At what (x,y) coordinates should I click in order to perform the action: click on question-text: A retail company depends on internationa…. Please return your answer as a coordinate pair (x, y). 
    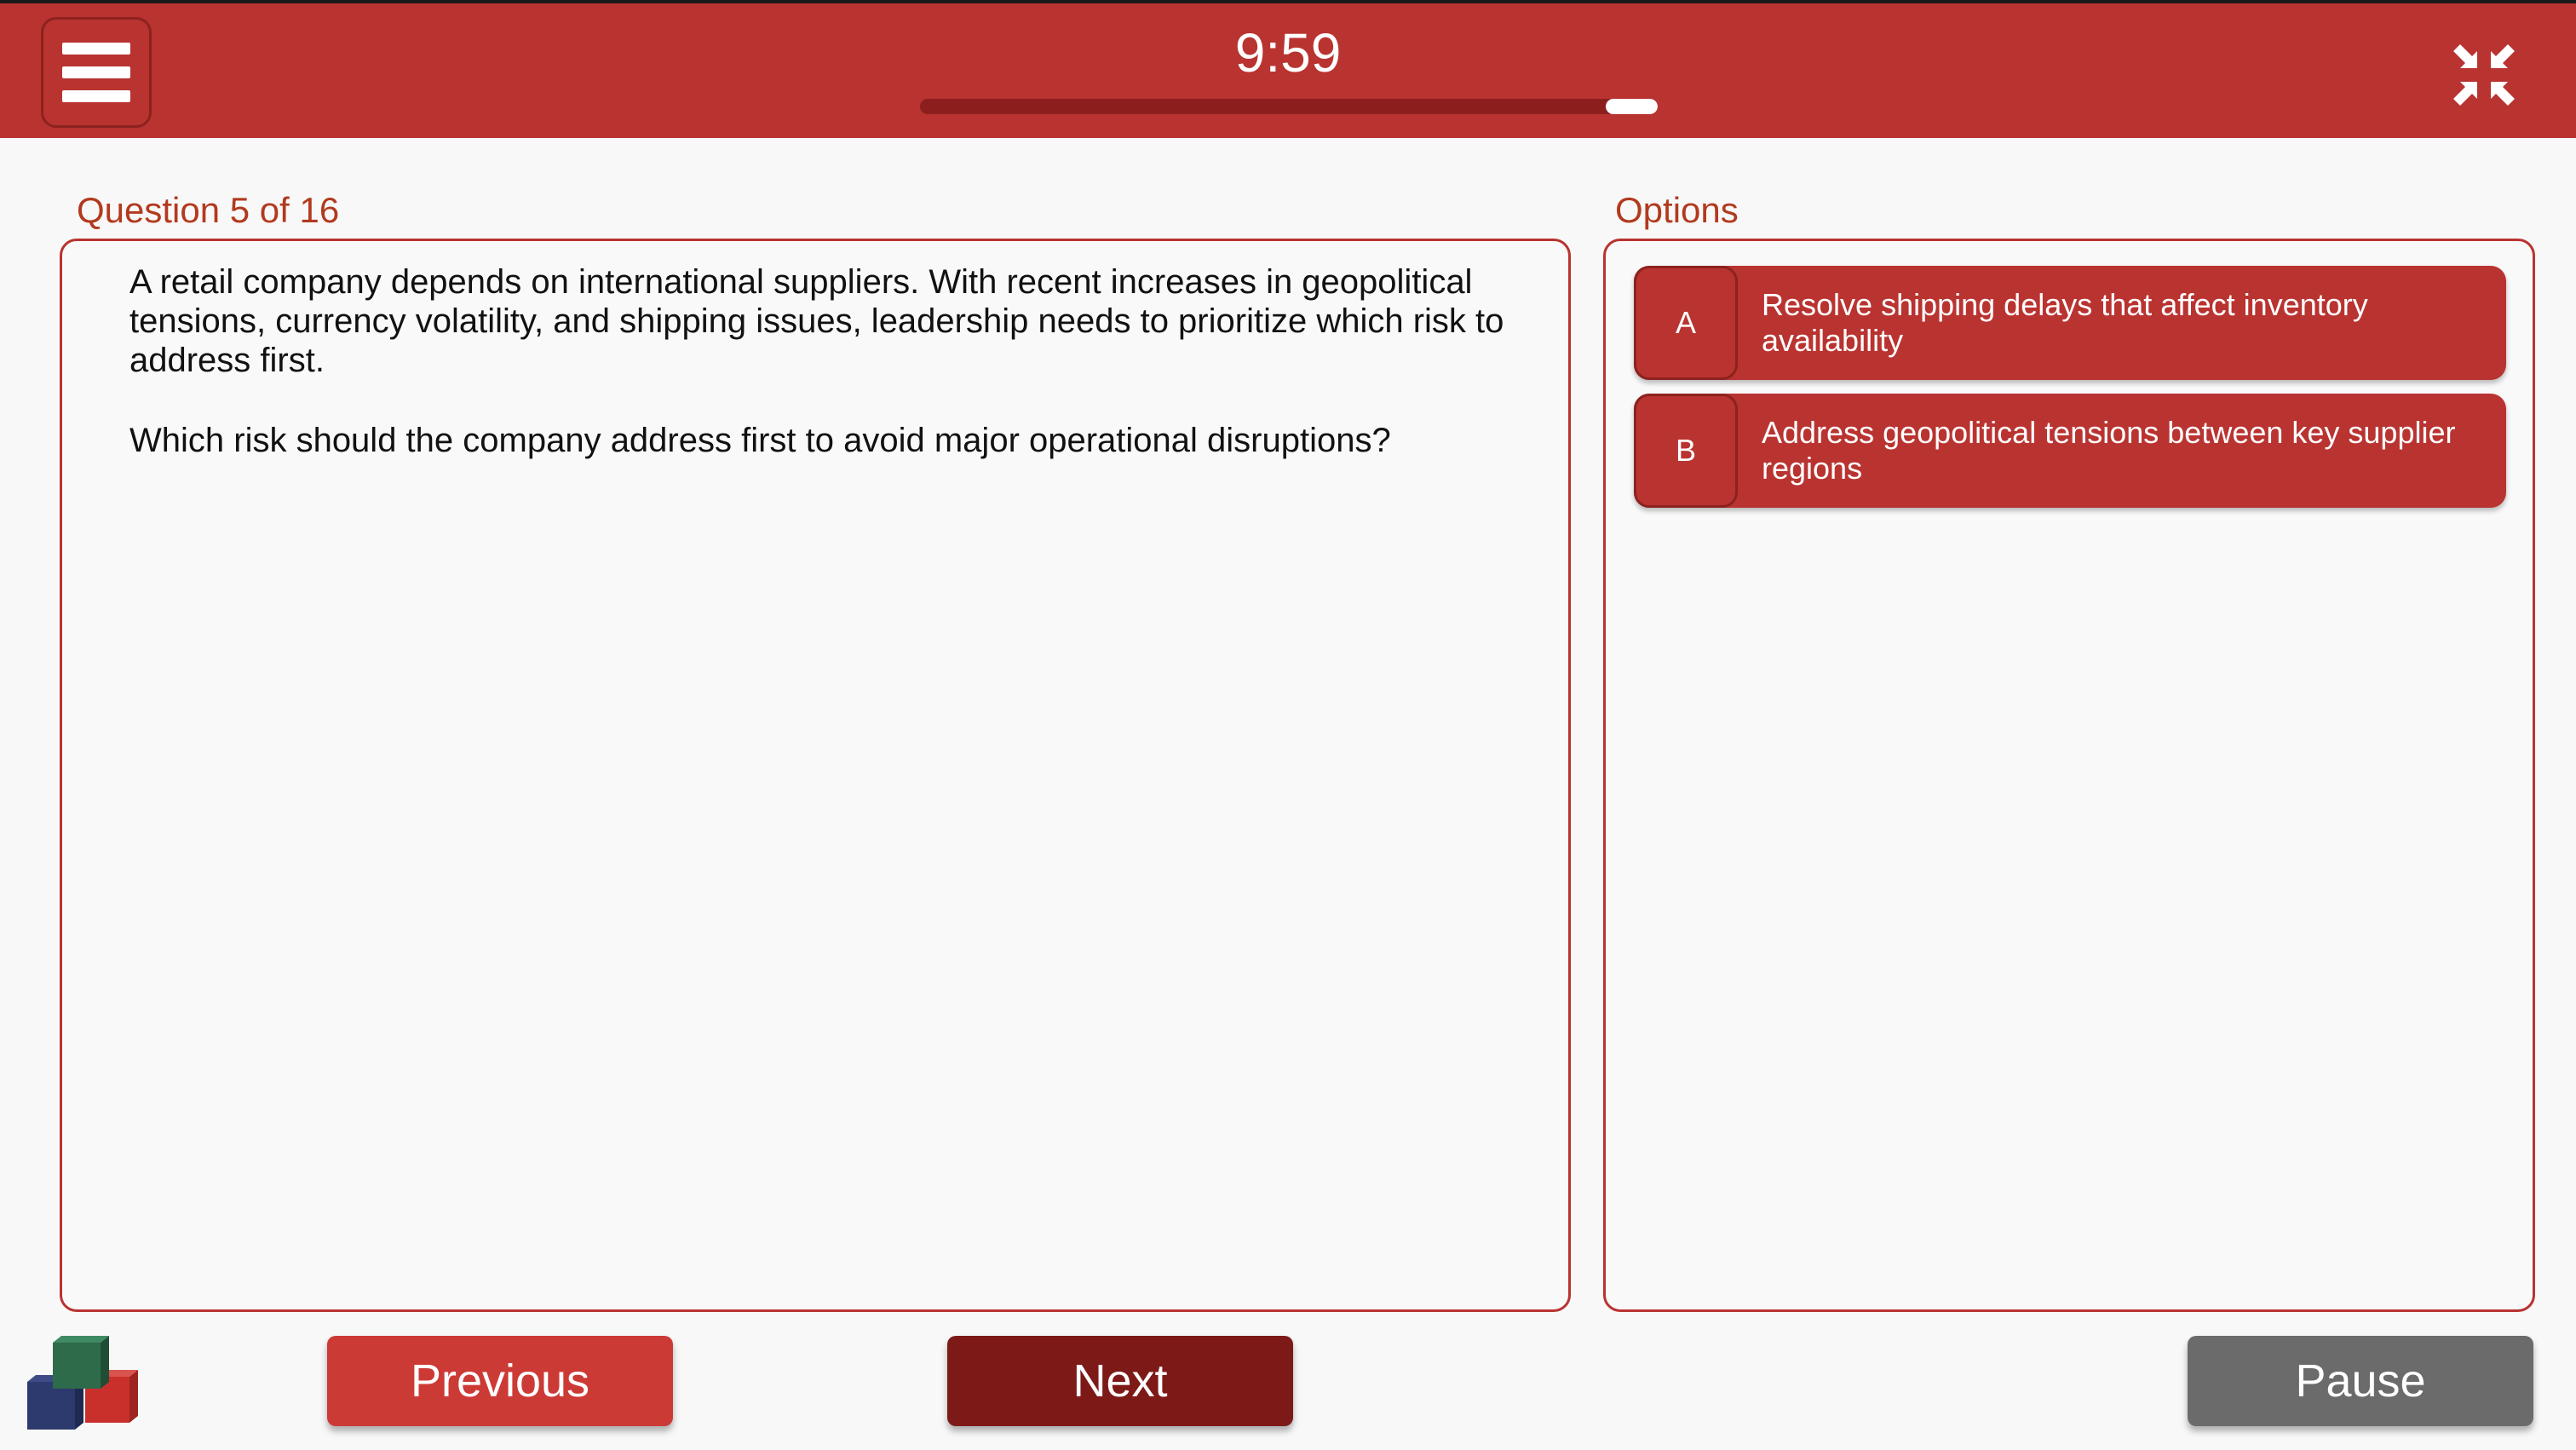
    Looking at the image, I should click on (823, 381).